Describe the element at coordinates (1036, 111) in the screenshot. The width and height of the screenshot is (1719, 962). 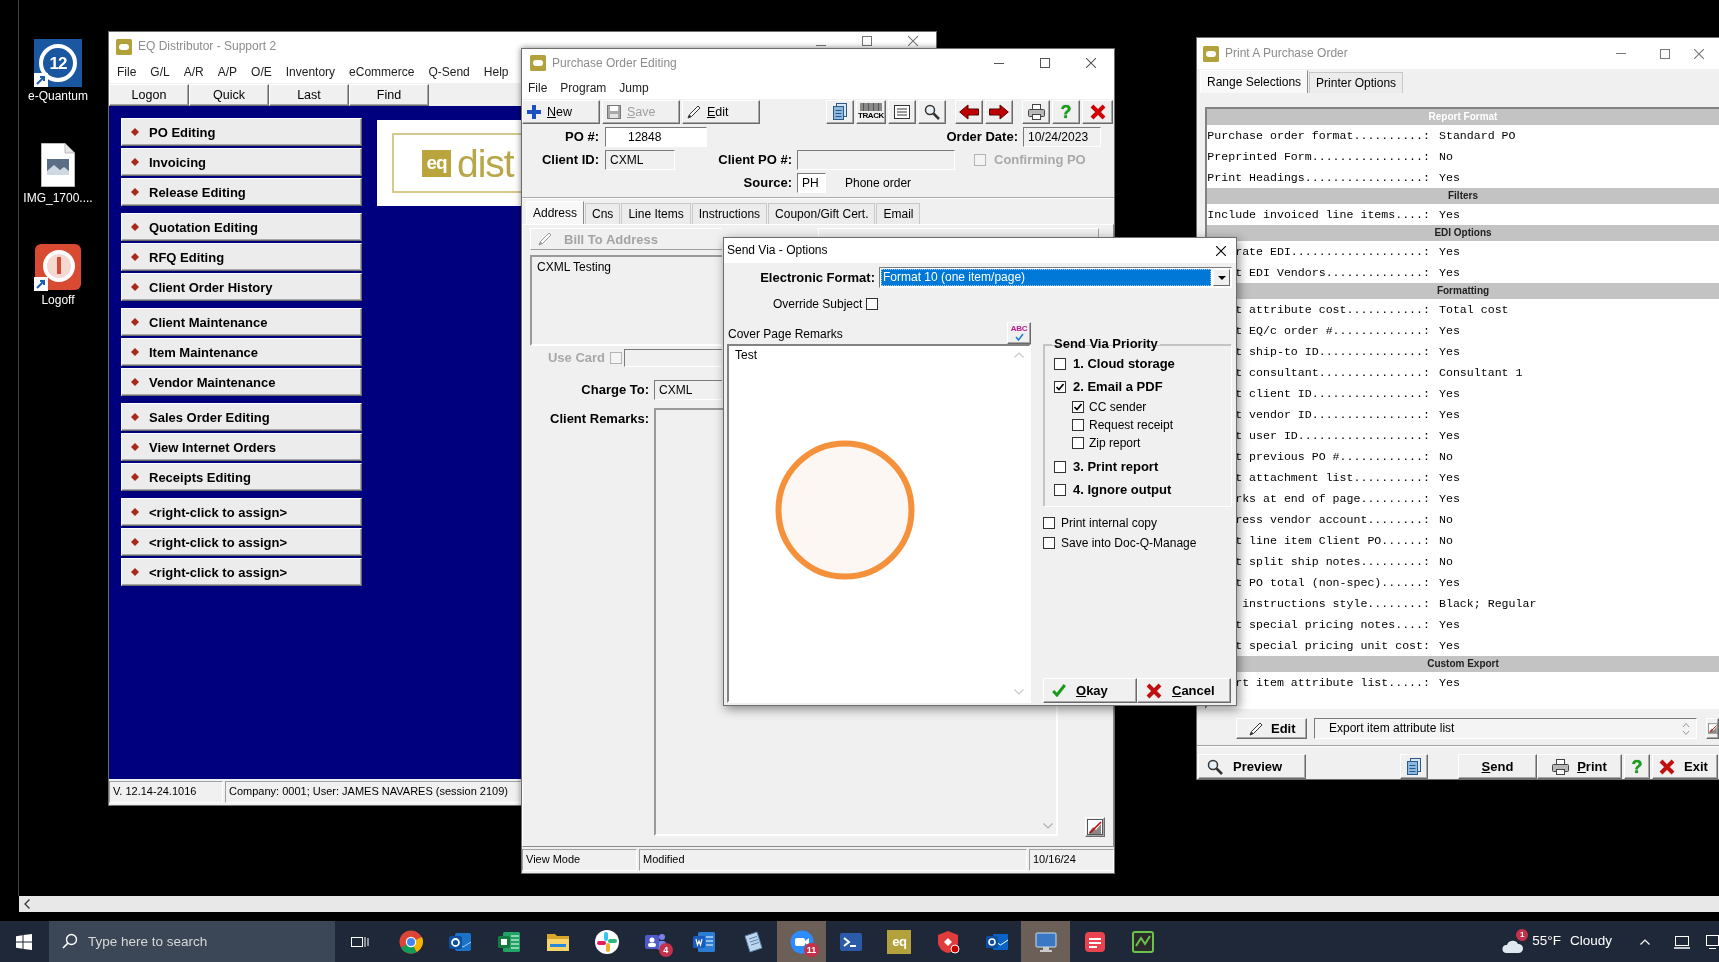
I see `print-button` at that location.